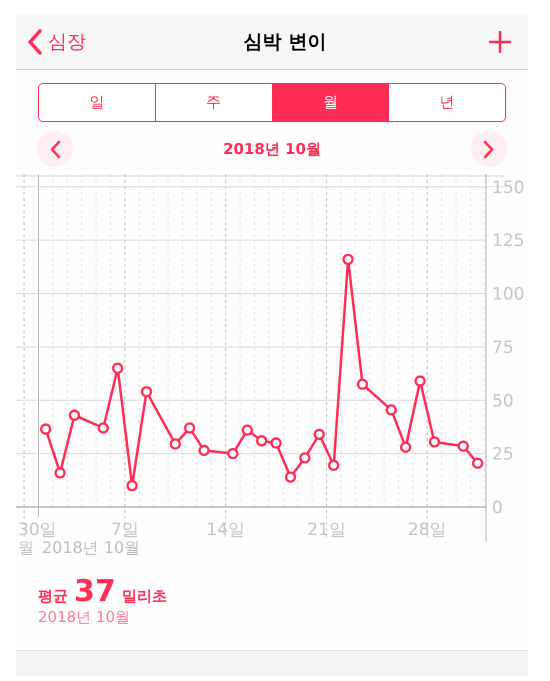 The width and height of the screenshot is (550, 681). I want to click on month-label: 2018년 10월, so click(91, 548).